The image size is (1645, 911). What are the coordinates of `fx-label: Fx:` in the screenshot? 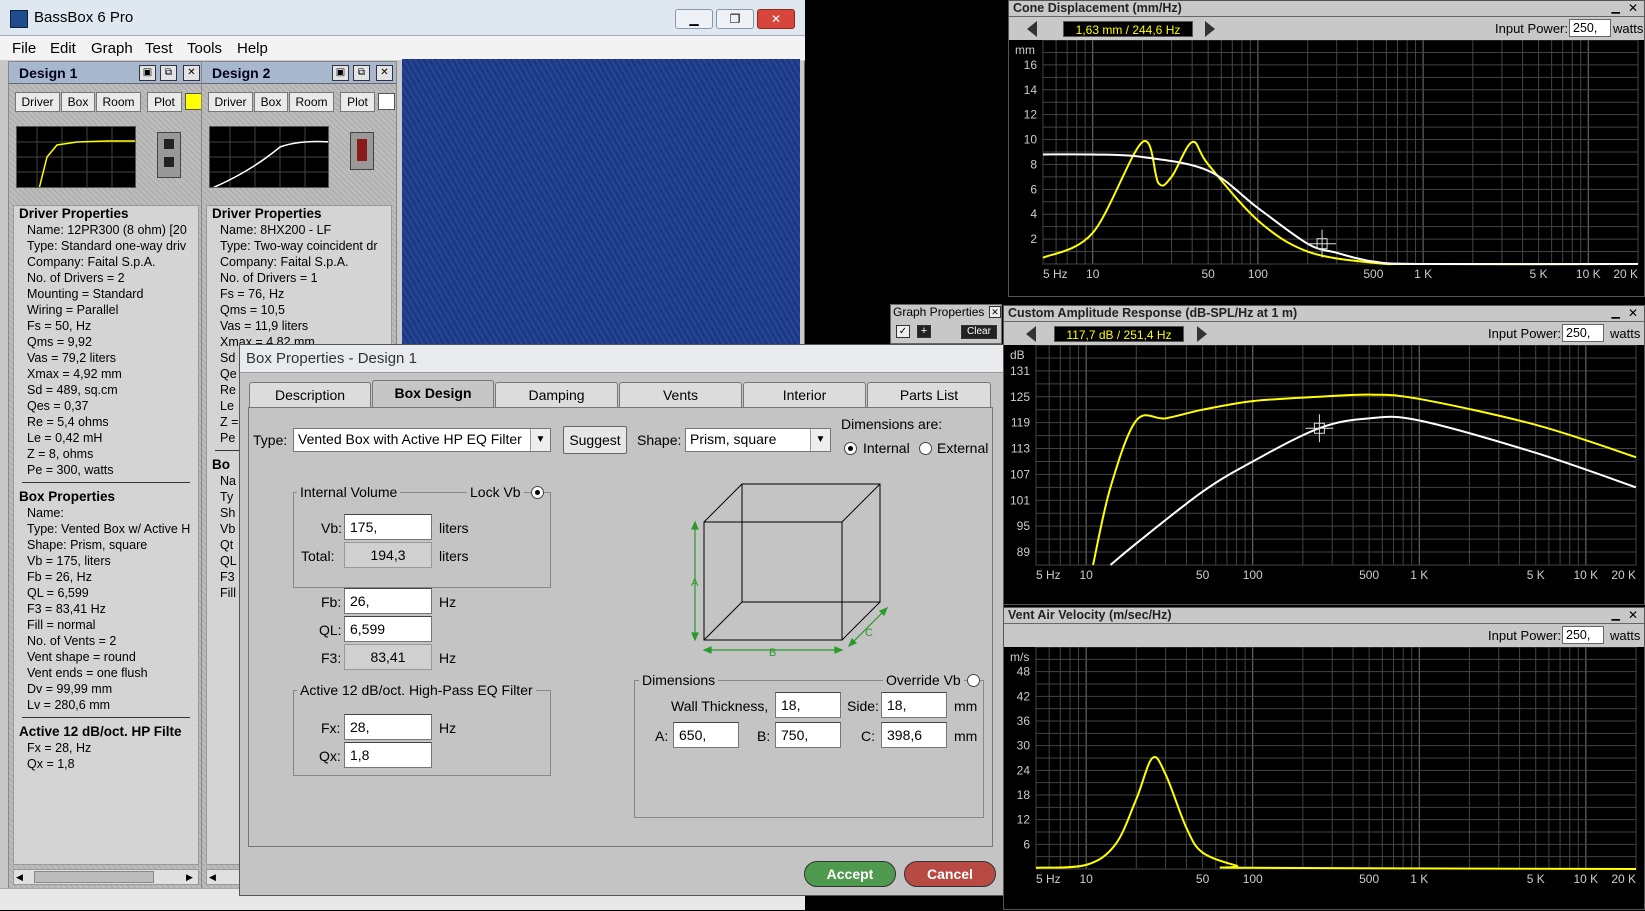 It's located at (331, 728).